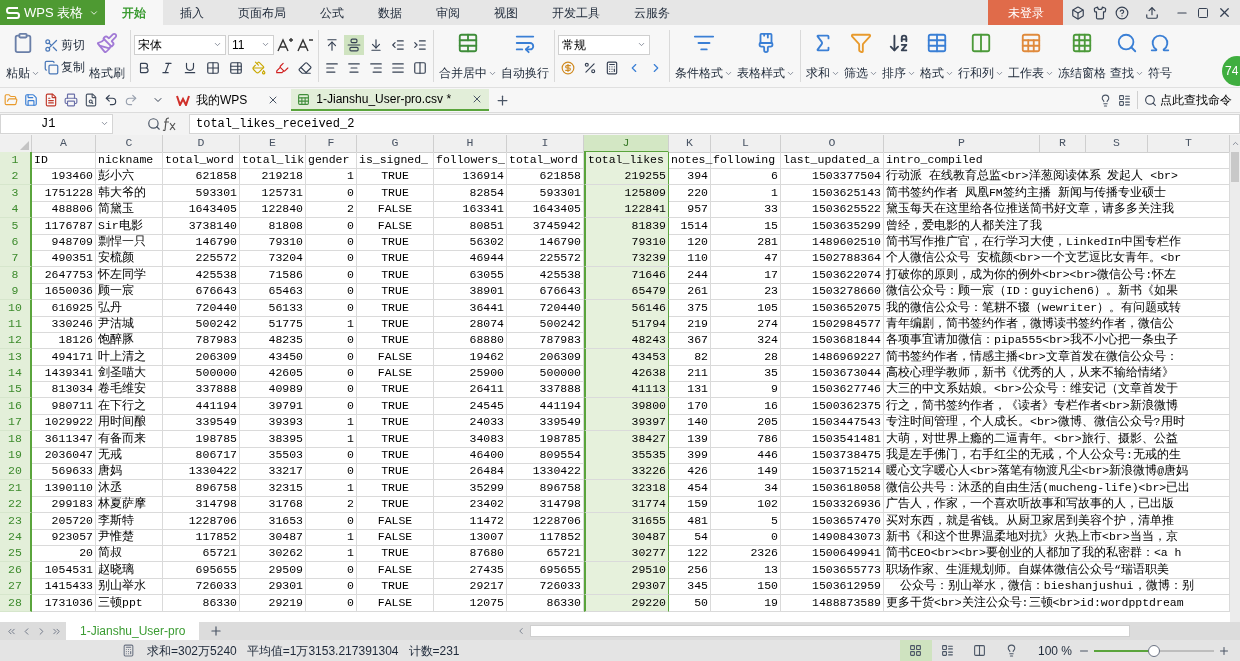  Describe the element at coordinates (746, 144) in the screenshot. I see `column-header: L` at that location.